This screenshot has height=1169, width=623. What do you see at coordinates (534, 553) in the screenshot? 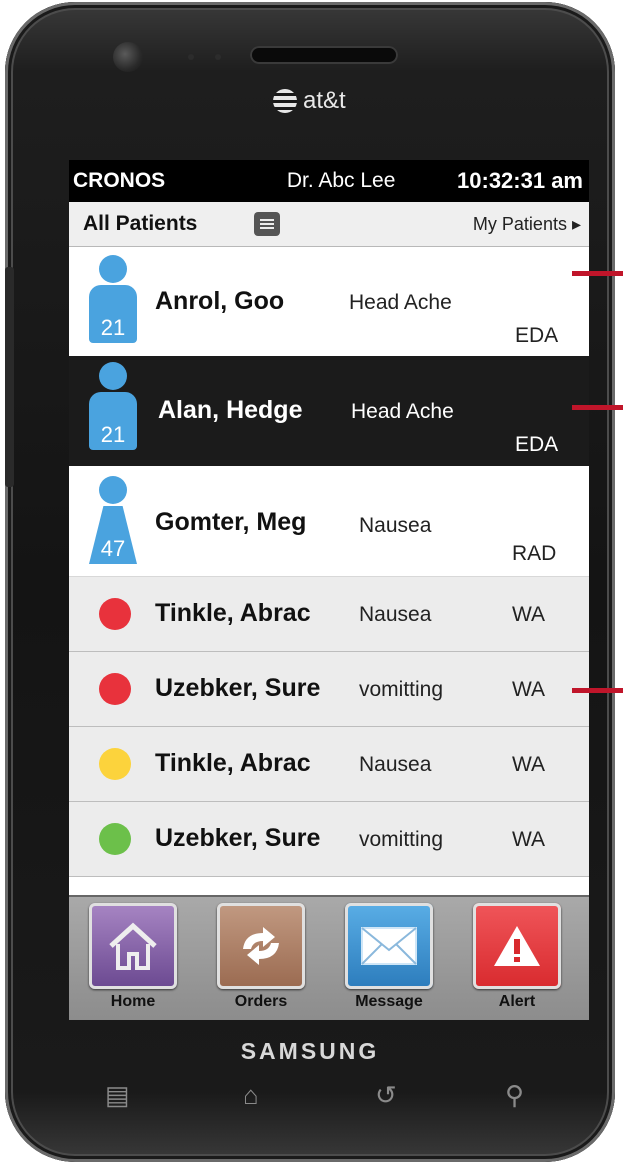
I see `patient-unit: RAD` at bounding box center [534, 553].